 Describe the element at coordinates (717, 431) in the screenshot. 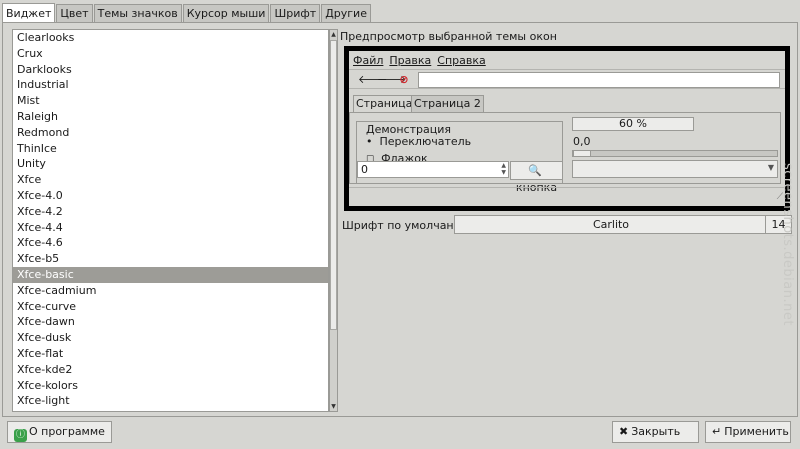

I see `apply-icon: ↵` at that location.